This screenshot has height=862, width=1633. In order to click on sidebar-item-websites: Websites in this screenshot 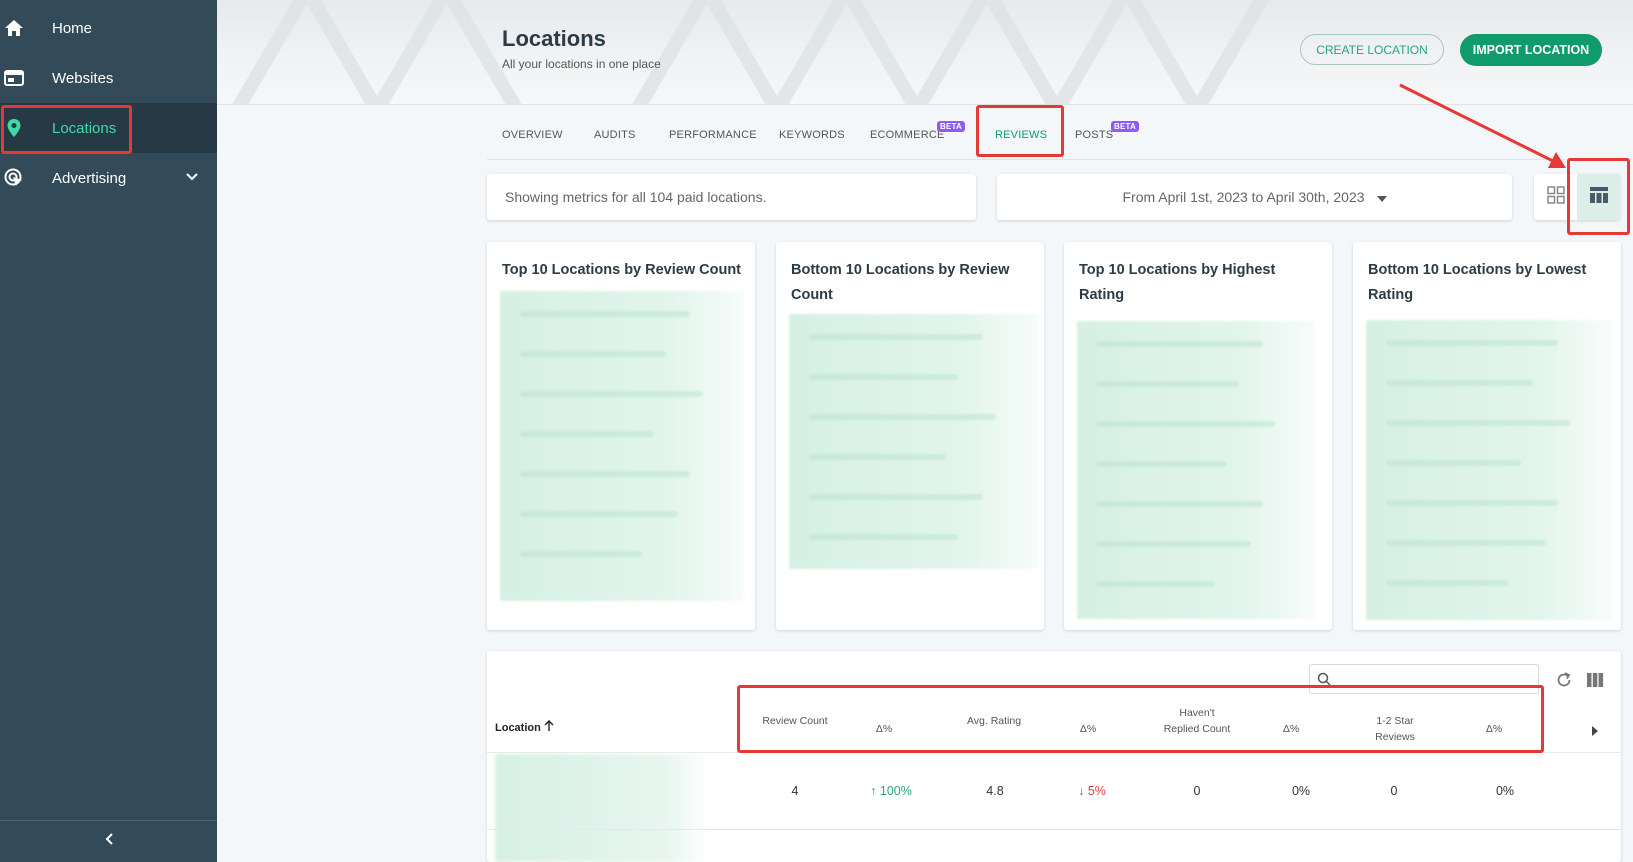, I will do `click(108, 78)`.